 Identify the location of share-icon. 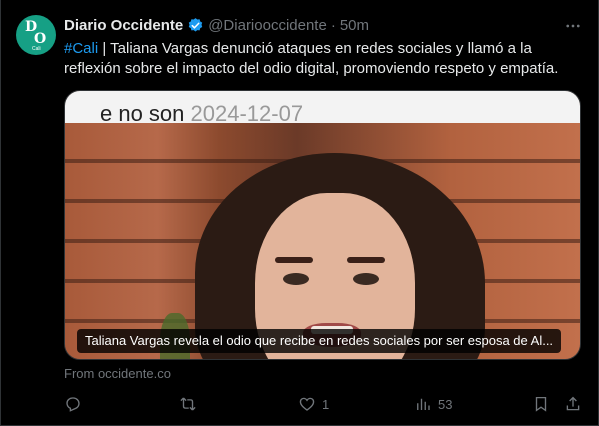
(573, 403).